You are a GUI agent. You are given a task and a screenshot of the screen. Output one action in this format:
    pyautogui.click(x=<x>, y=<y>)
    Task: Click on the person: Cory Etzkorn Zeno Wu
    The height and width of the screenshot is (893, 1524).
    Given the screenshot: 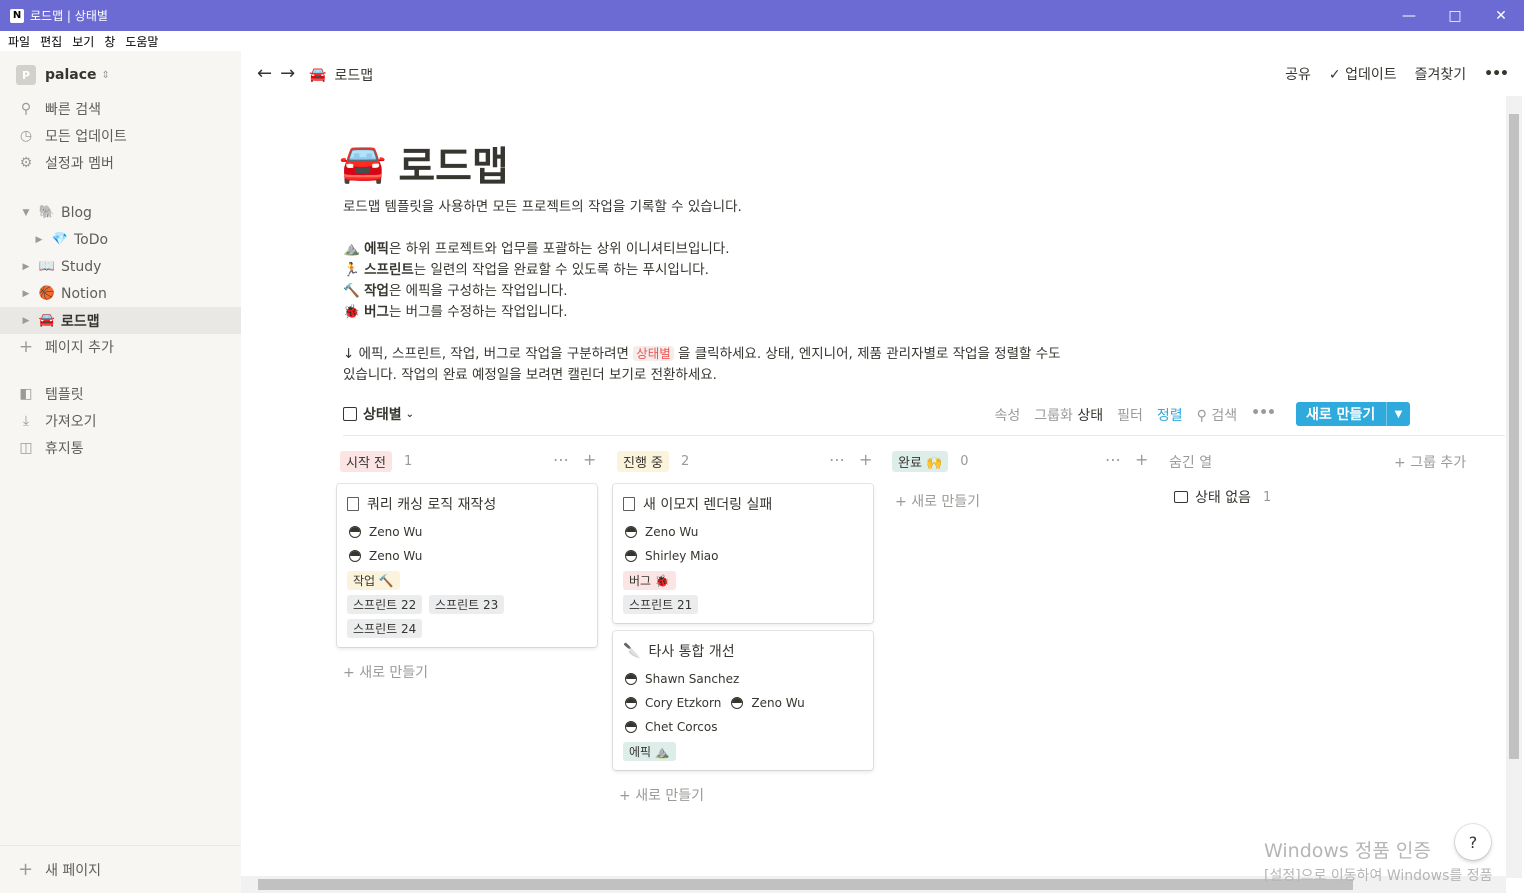 What is the action you would take?
    pyautogui.click(x=715, y=703)
    